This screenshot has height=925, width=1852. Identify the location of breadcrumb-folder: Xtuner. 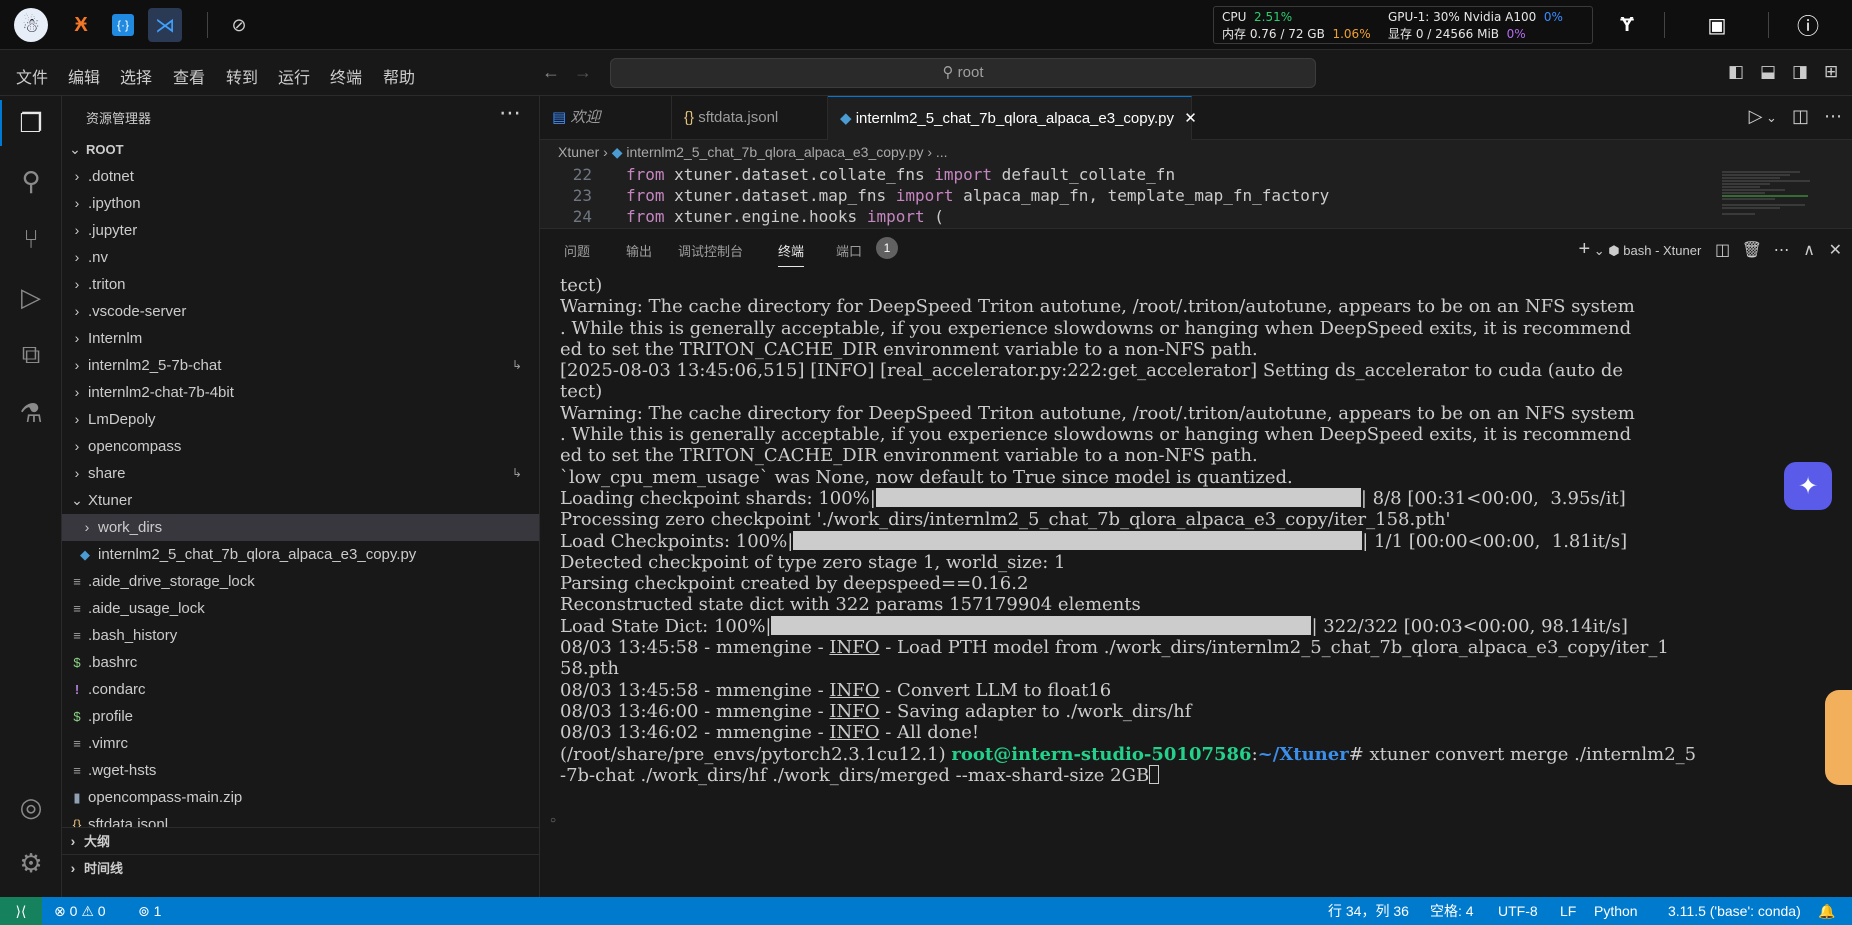
(578, 152).